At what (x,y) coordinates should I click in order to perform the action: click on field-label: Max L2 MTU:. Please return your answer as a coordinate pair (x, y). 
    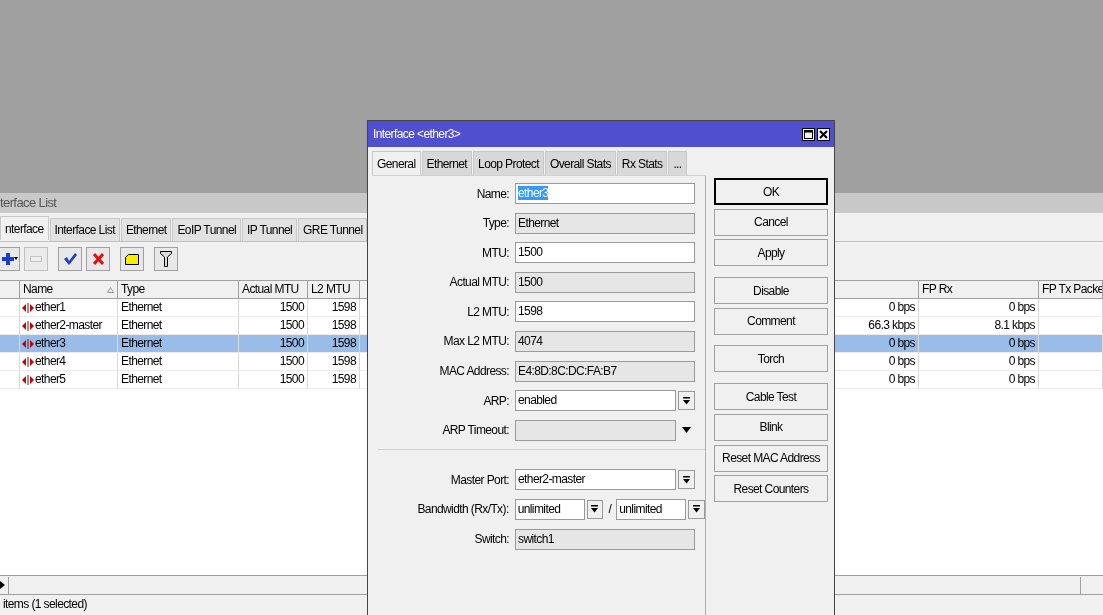
    Looking at the image, I should click on (476, 341).